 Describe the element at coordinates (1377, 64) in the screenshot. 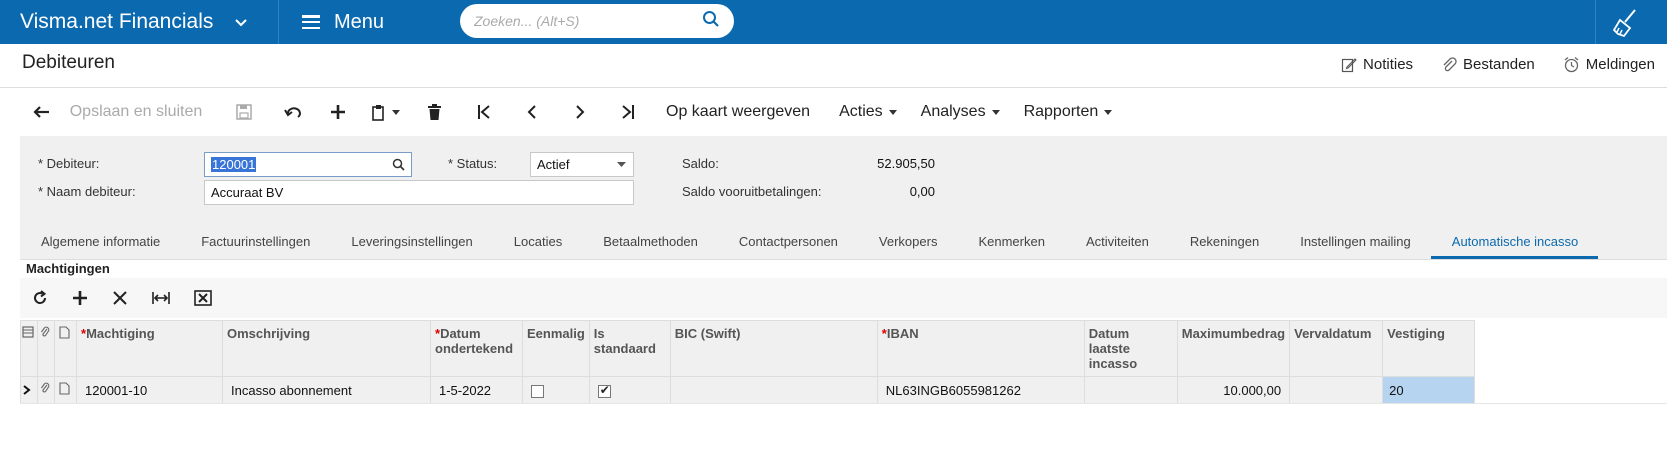

I see `notes-link: Notities` at that location.